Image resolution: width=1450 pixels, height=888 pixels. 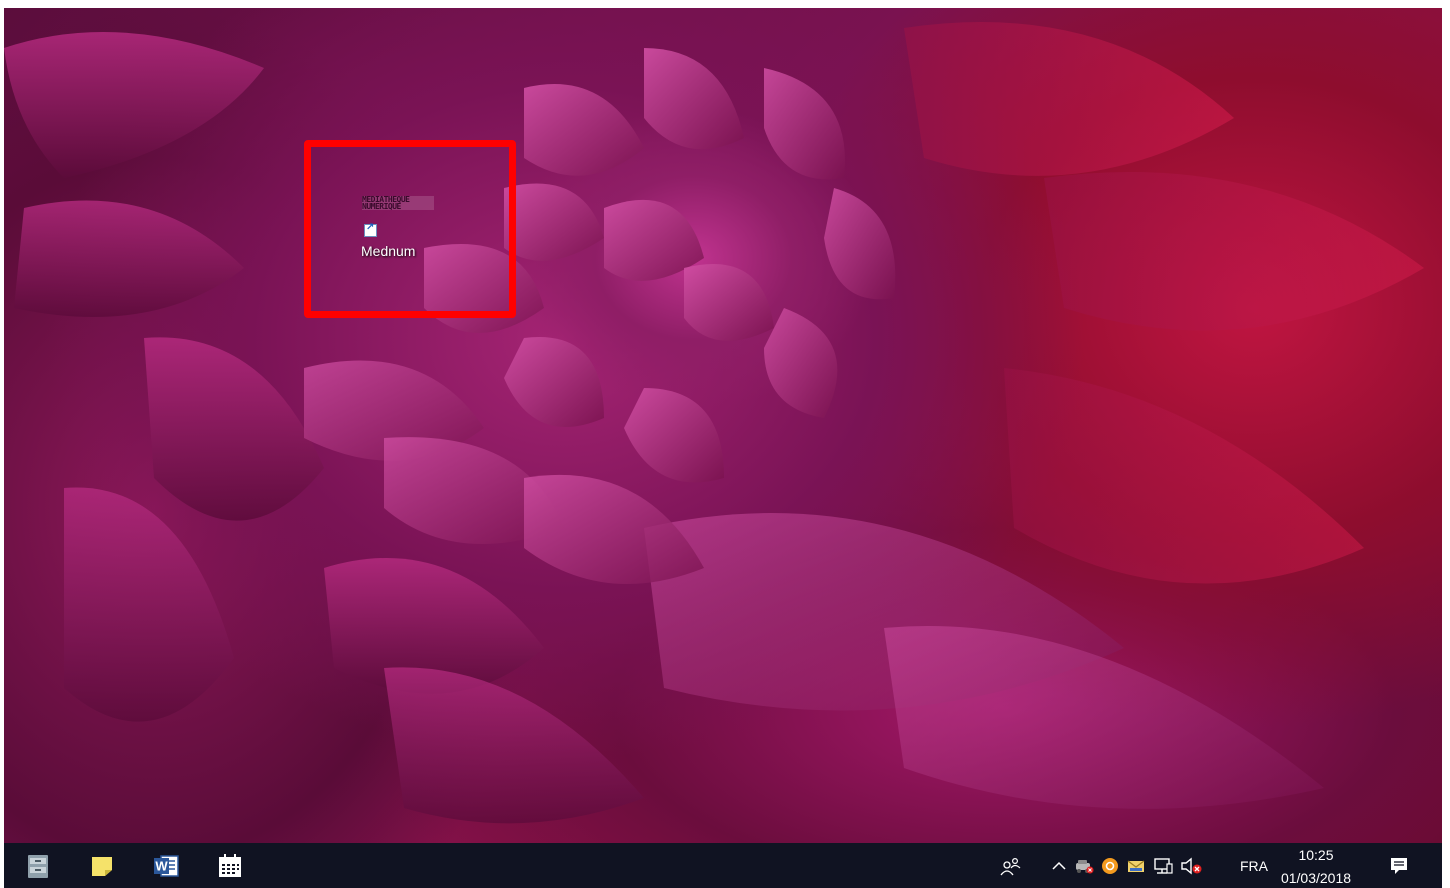 I want to click on tray-mail-button, so click(x=1136, y=865).